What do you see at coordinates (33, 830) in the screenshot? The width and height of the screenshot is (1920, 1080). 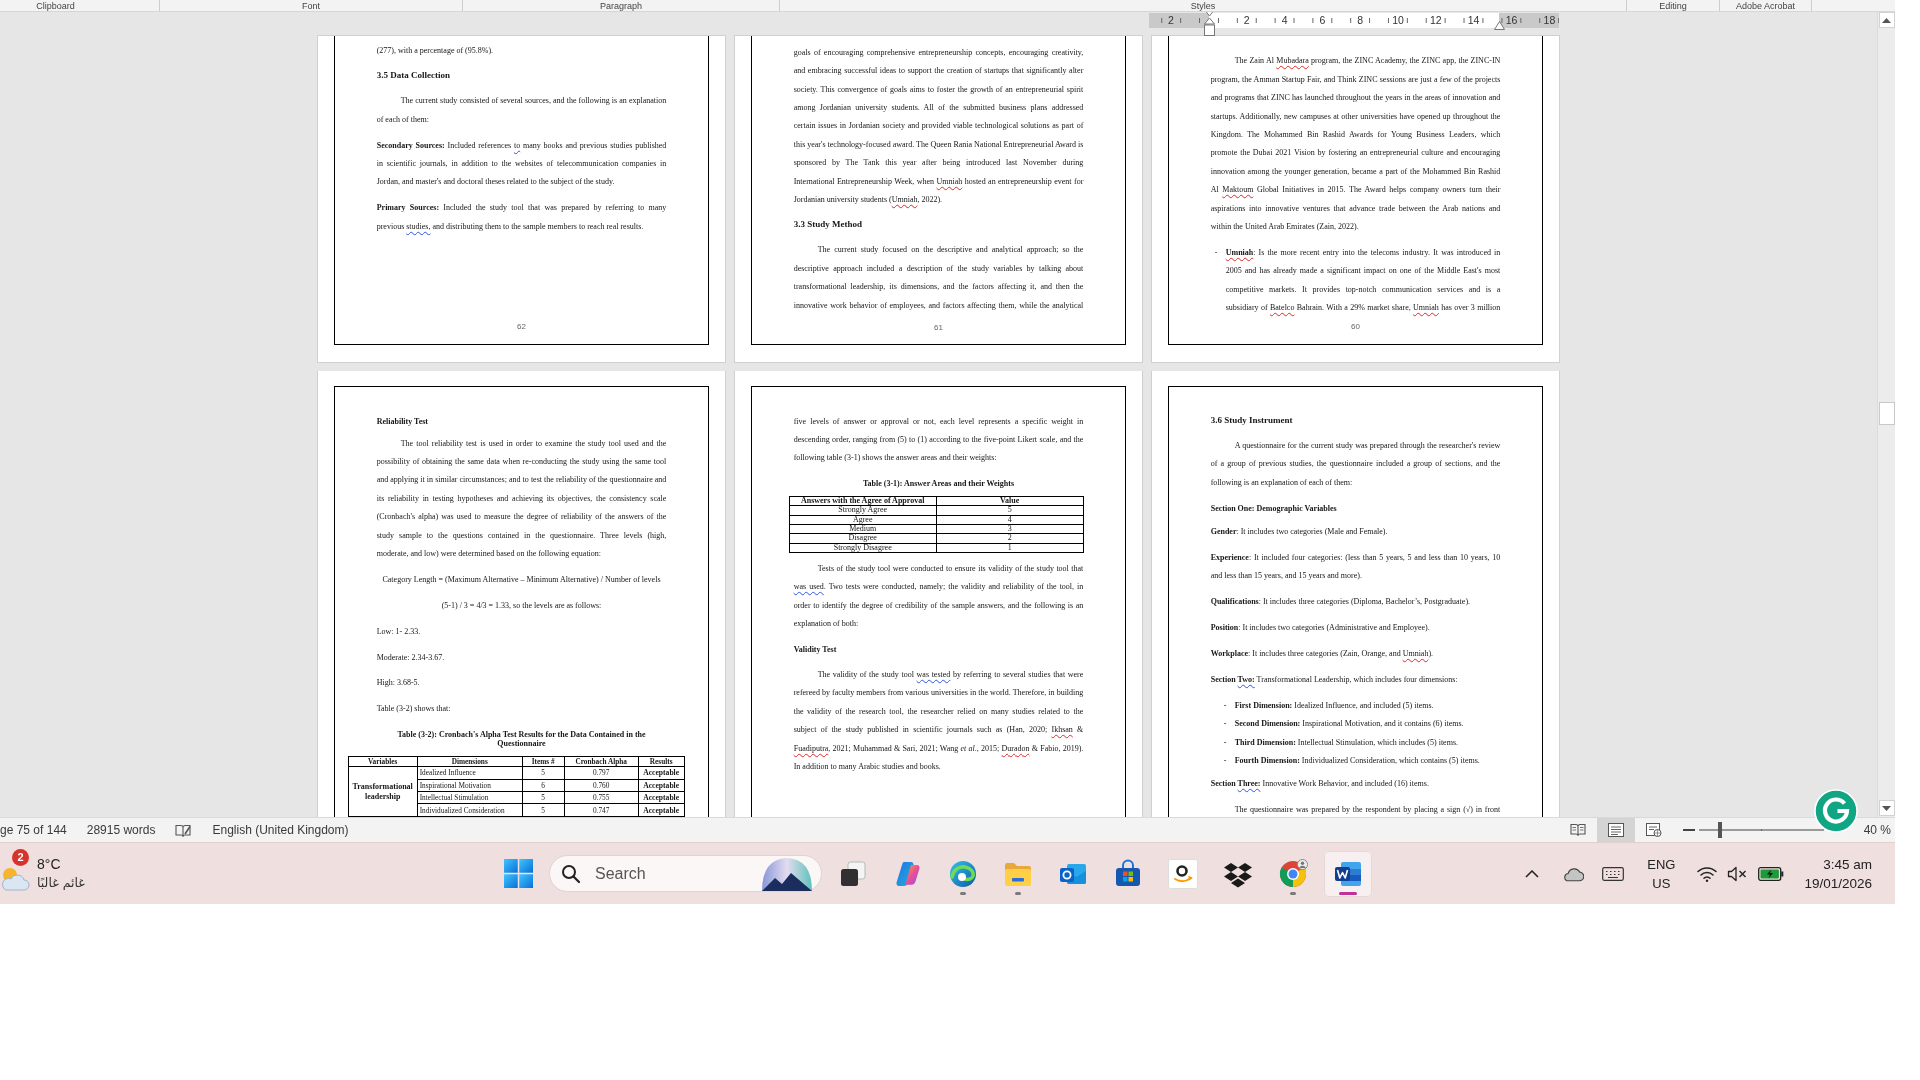 I see `page-count: ge 75 of 144` at bounding box center [33, 830].